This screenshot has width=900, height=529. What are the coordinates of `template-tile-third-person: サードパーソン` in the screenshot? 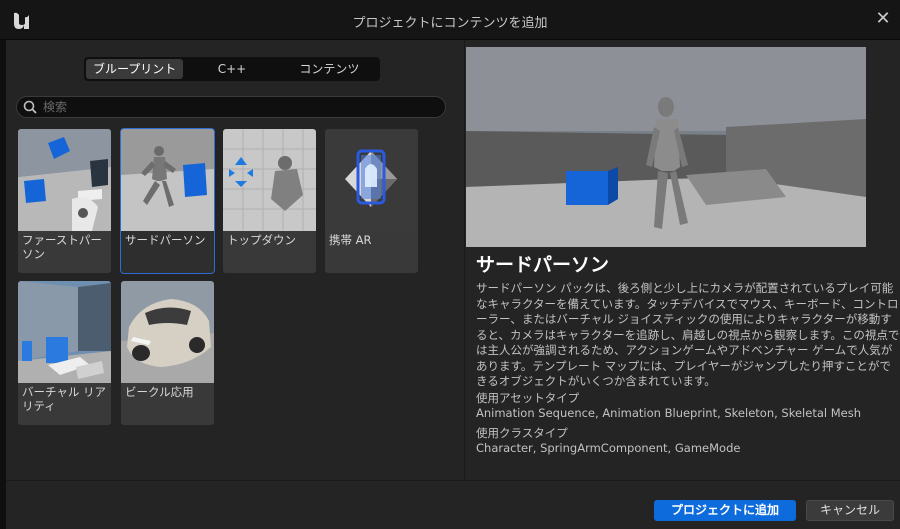 It's located at (167, 201).